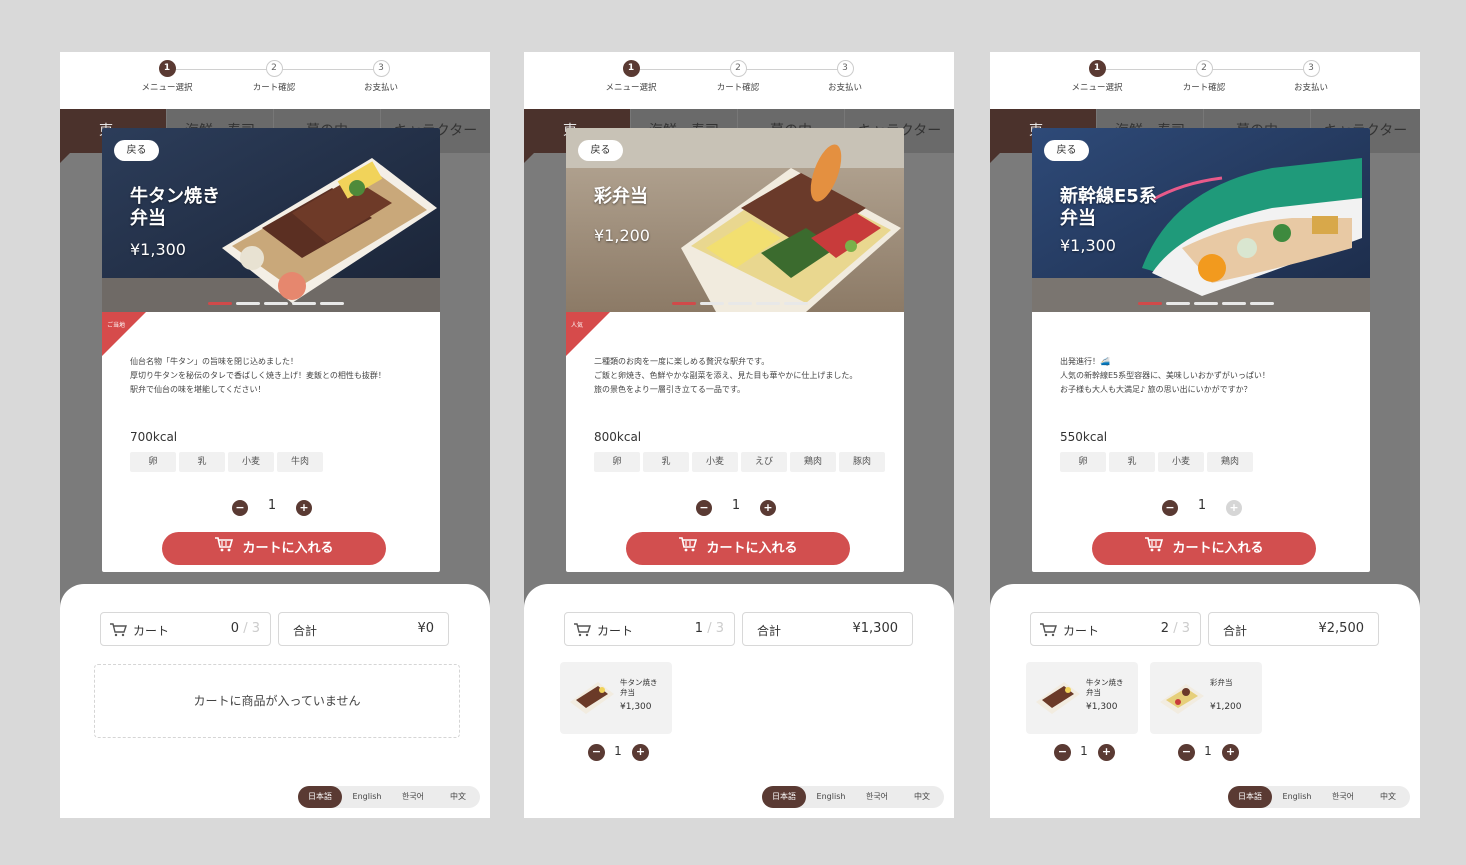 This screenshot has height=865, width=1466. Describe the element at coordinates (1078, 218) in the screenshot. I see `product-name-line2: 弁当` at that location.